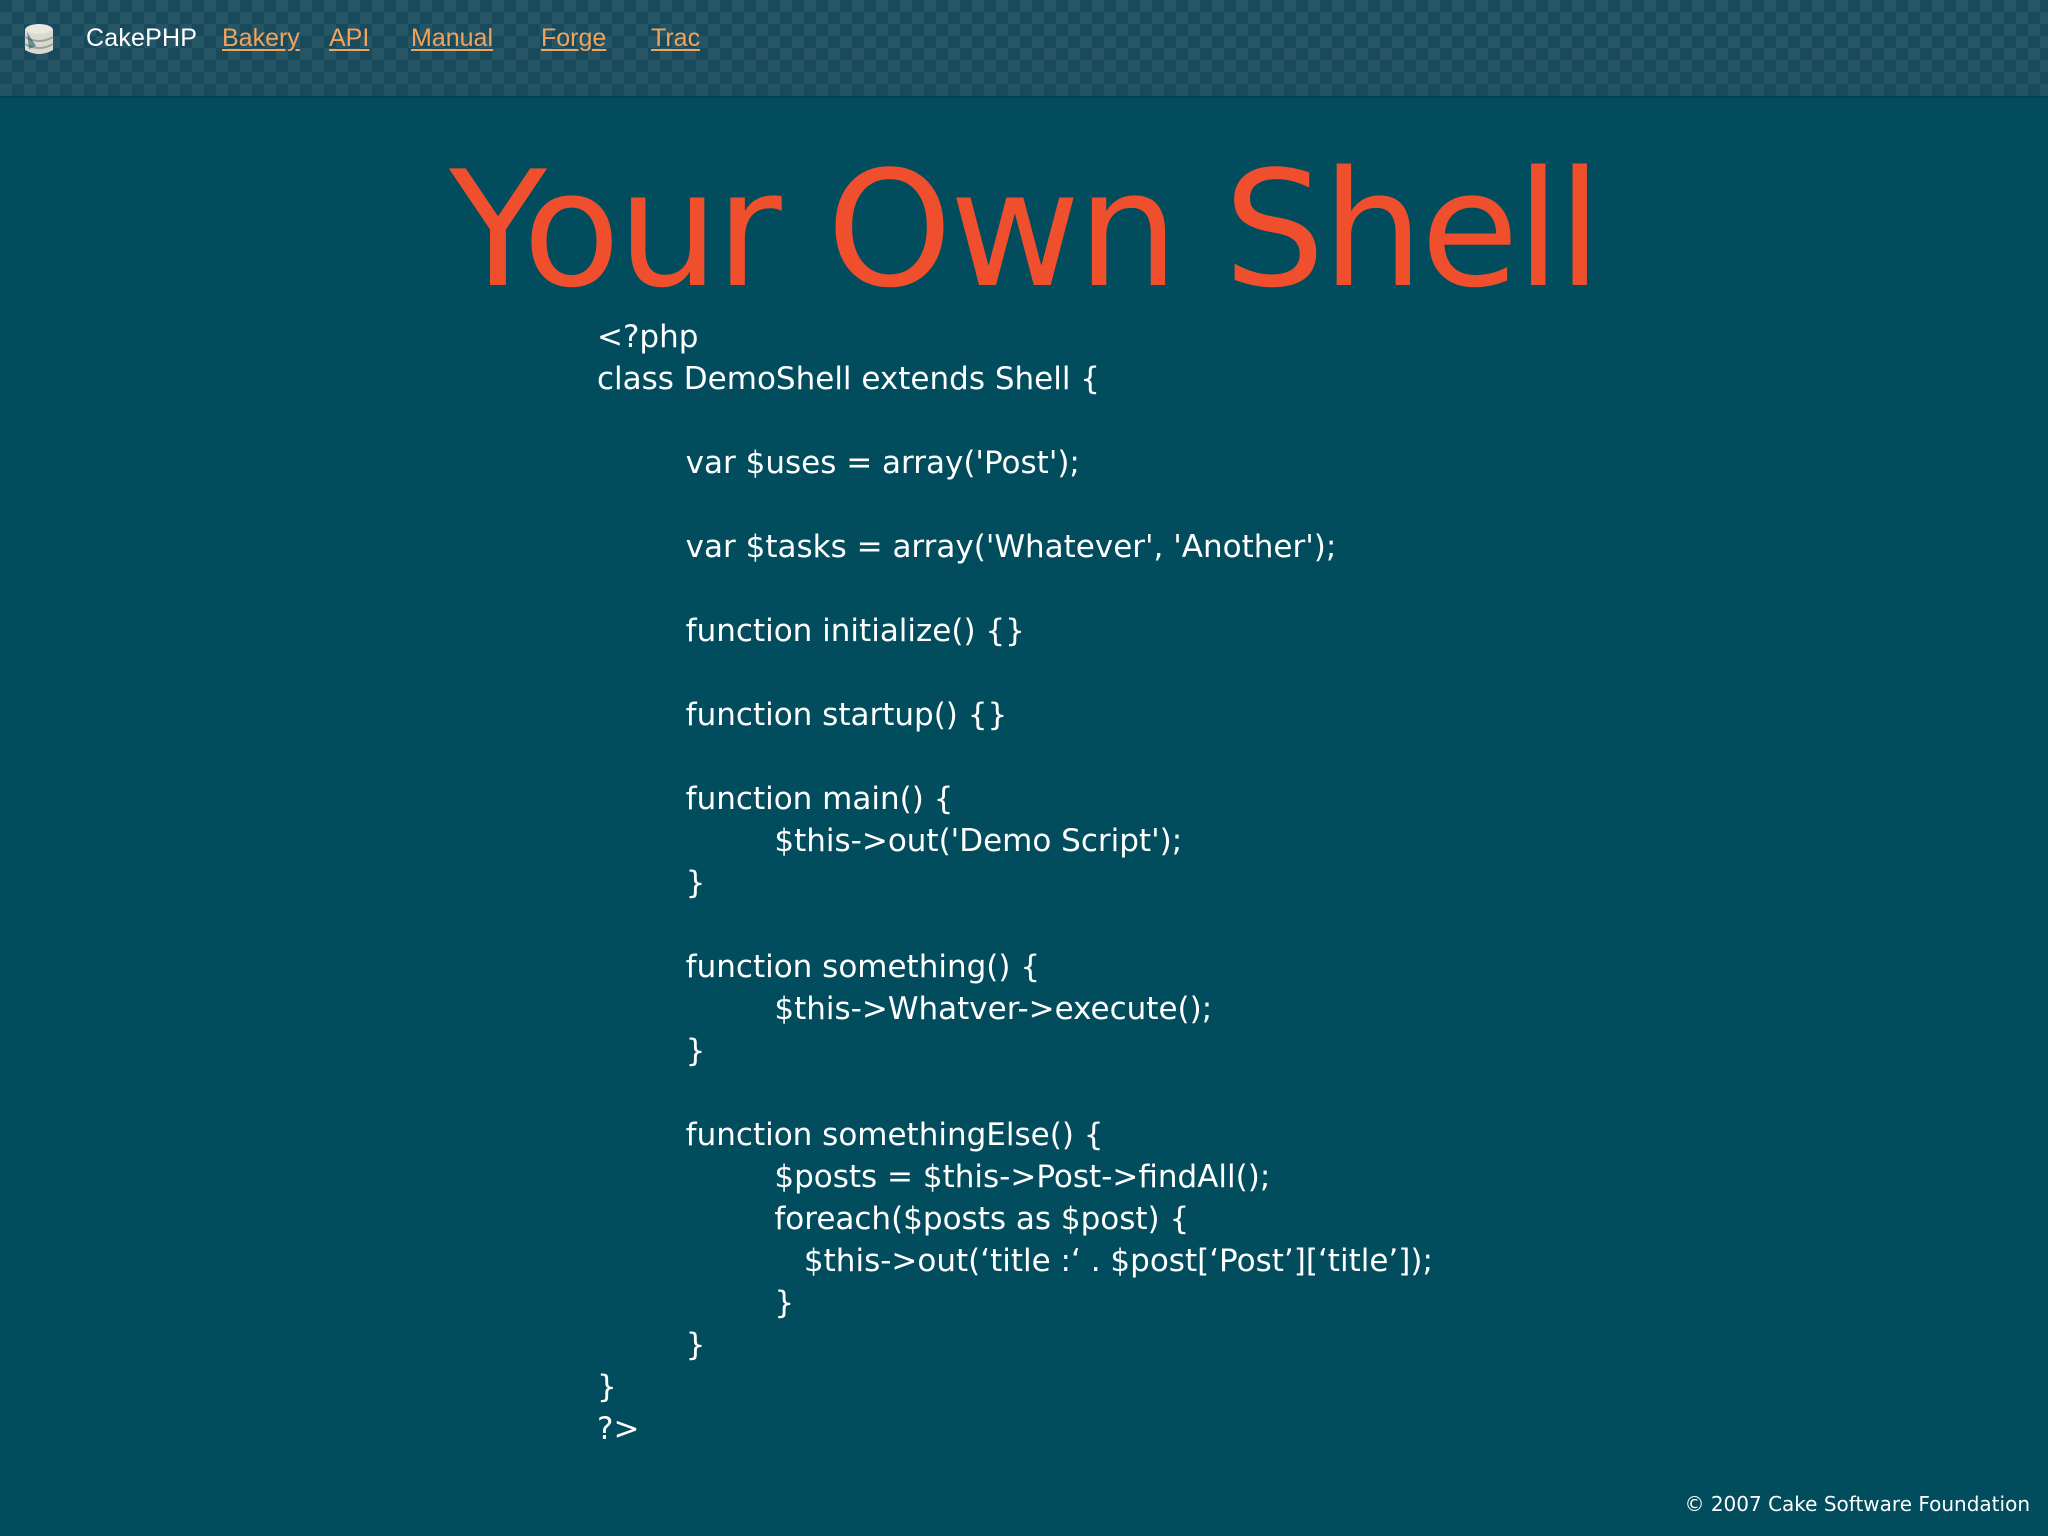 This screenshot has width=2048, height=1536. What do you see at coordinates (1025, 229) in the screenshot?
I see `slide-title: Your Own Shell` at bounding box center [1025, 229].